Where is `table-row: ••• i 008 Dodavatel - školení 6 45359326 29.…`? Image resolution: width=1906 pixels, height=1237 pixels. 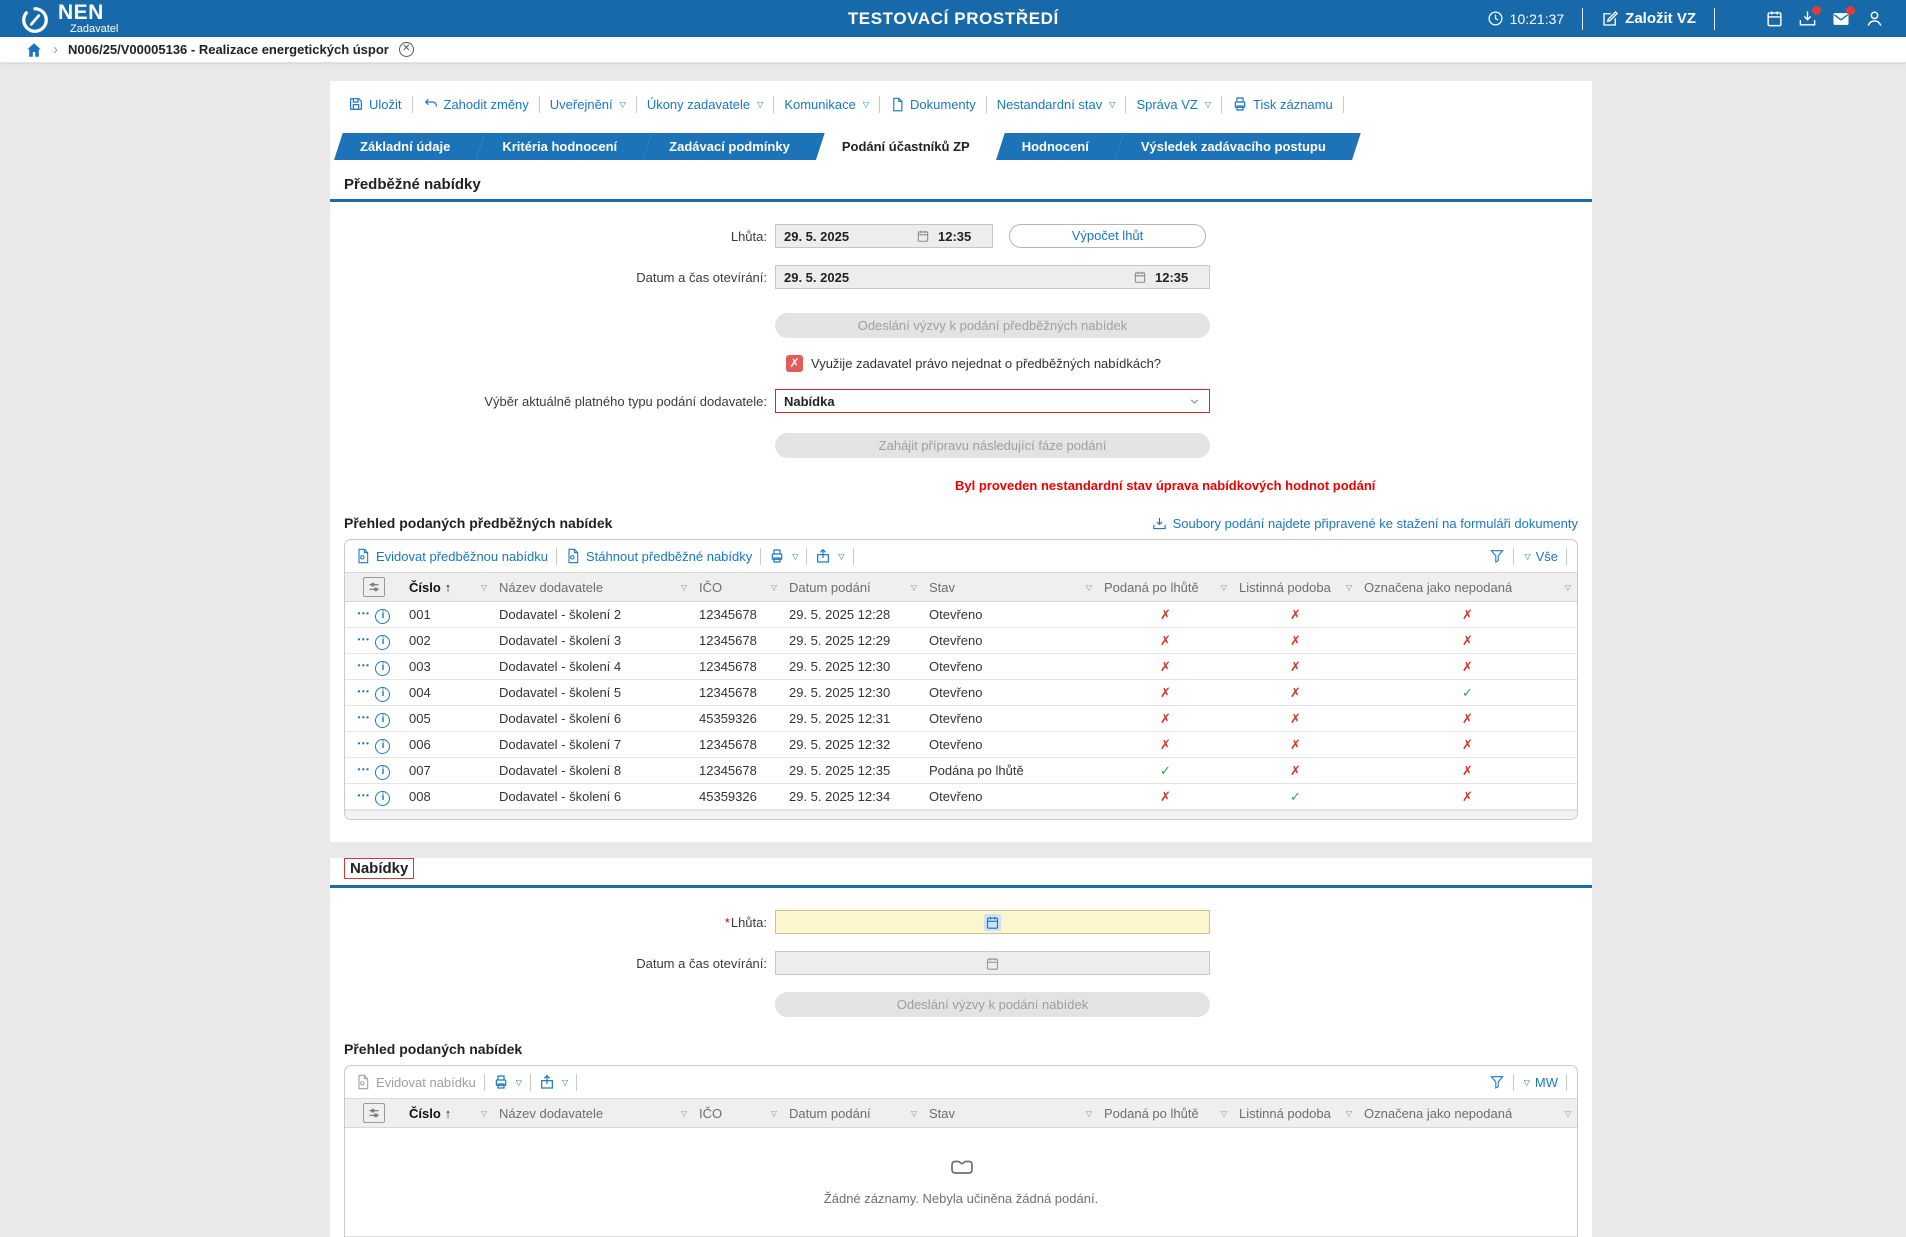
table-row: ••• i 008 Dodavatel - školení 6 45359326 29.… is located at coordinates (961, 796).